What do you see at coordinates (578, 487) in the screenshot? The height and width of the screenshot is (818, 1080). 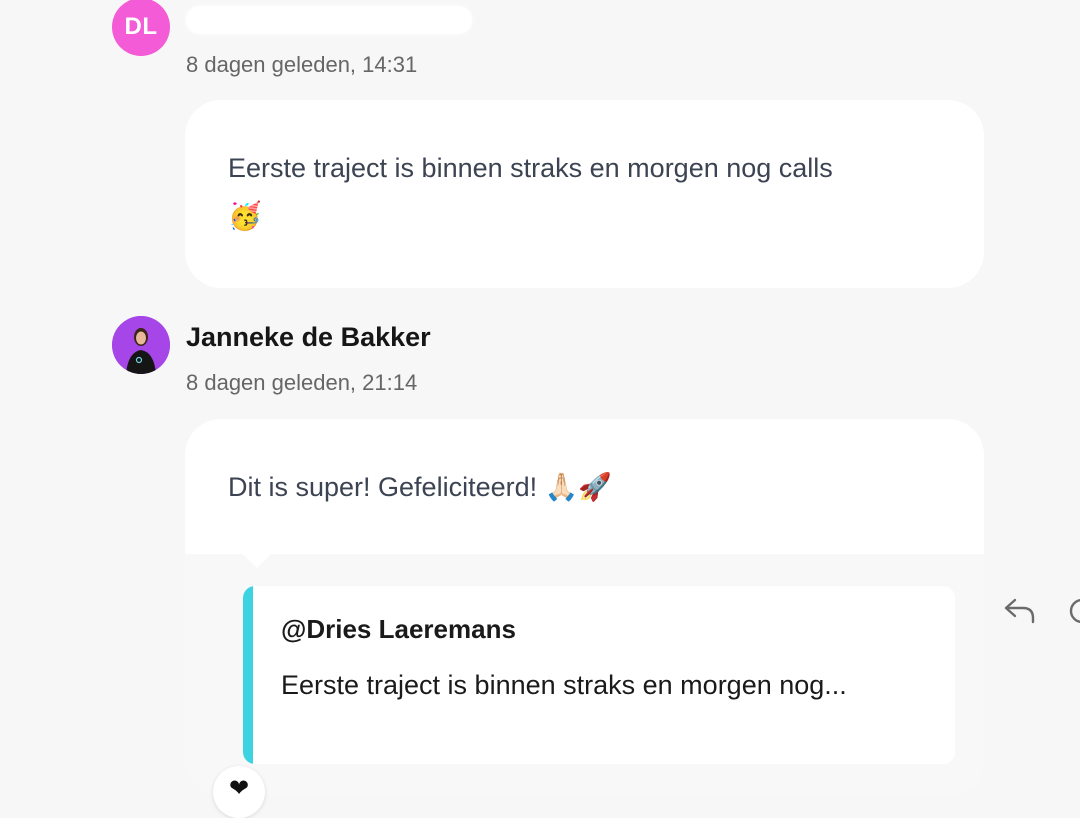 I see `praying-hands-rocket-emoji: 🙏🏻🚀` at bounding box center [578, 487].